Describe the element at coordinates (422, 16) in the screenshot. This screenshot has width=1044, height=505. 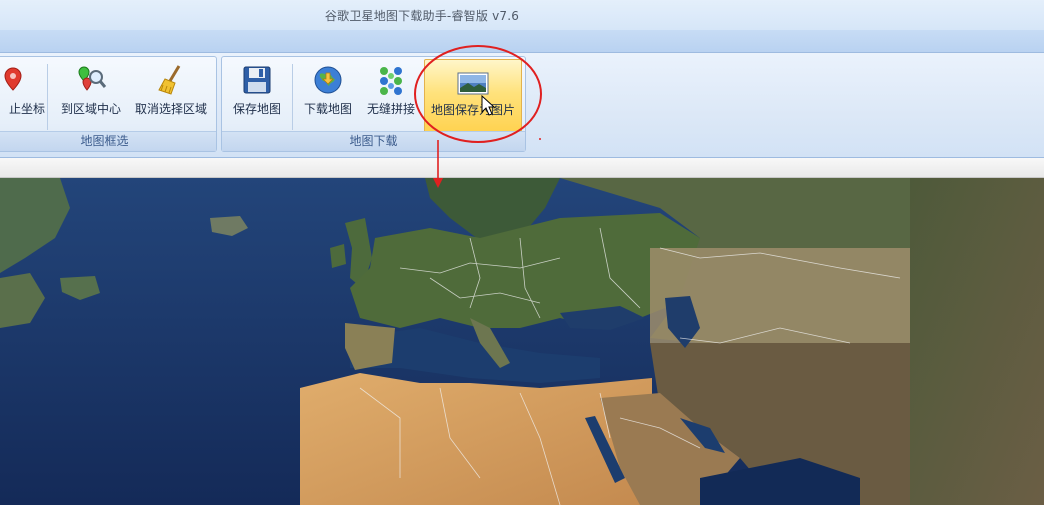
I see `window-title: 谷歌卫星地图下载助手-睿智版 v7.6` at that location.